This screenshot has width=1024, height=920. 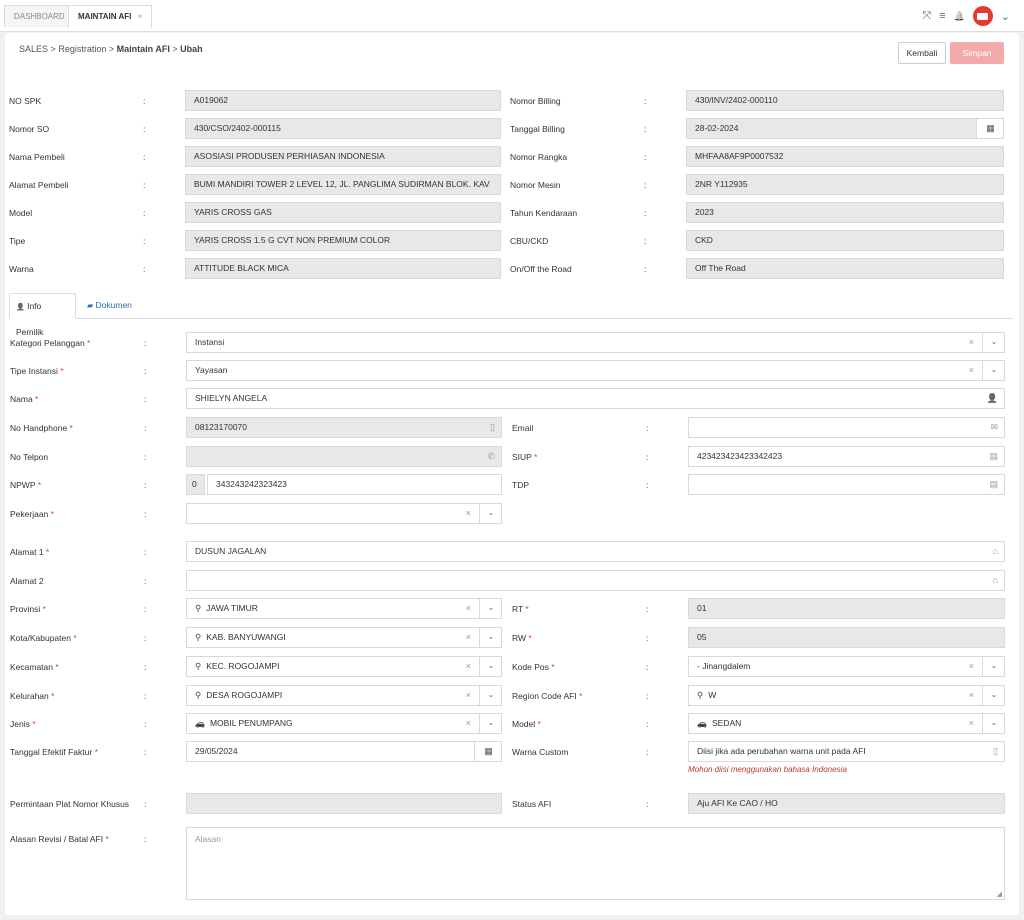 What do you see at coordinates (846, 456) in the screenshot?
I see `siup-field: 423423423423342423 ▤` at bounding box center [846, 456].